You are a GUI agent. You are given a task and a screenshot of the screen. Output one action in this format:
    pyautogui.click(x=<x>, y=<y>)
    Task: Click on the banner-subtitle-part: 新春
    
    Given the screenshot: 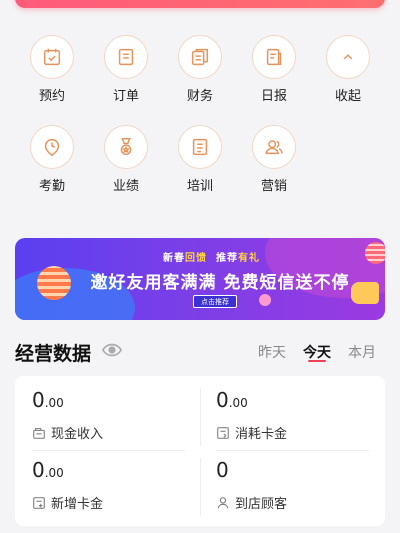 What is the action you would take?
    pyautogui.click(x=174, y=258)
    